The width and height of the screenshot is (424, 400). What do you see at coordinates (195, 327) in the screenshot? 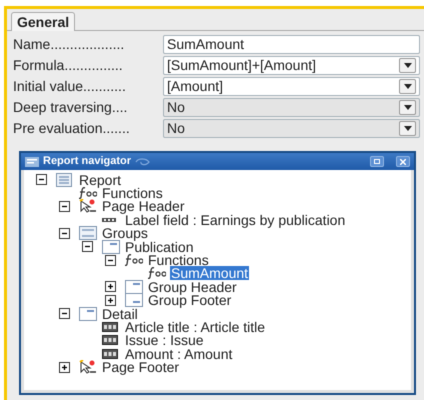
I see `tree-item: Article title` at bounding box center [195, 327].